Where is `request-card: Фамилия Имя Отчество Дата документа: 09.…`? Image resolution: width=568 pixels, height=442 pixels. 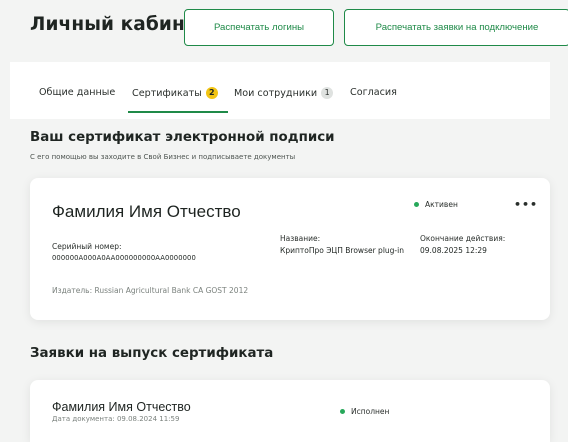 request-card: Фамилия Имя Отчество Дата документа: 09.… is located at coordinates (290, 411).